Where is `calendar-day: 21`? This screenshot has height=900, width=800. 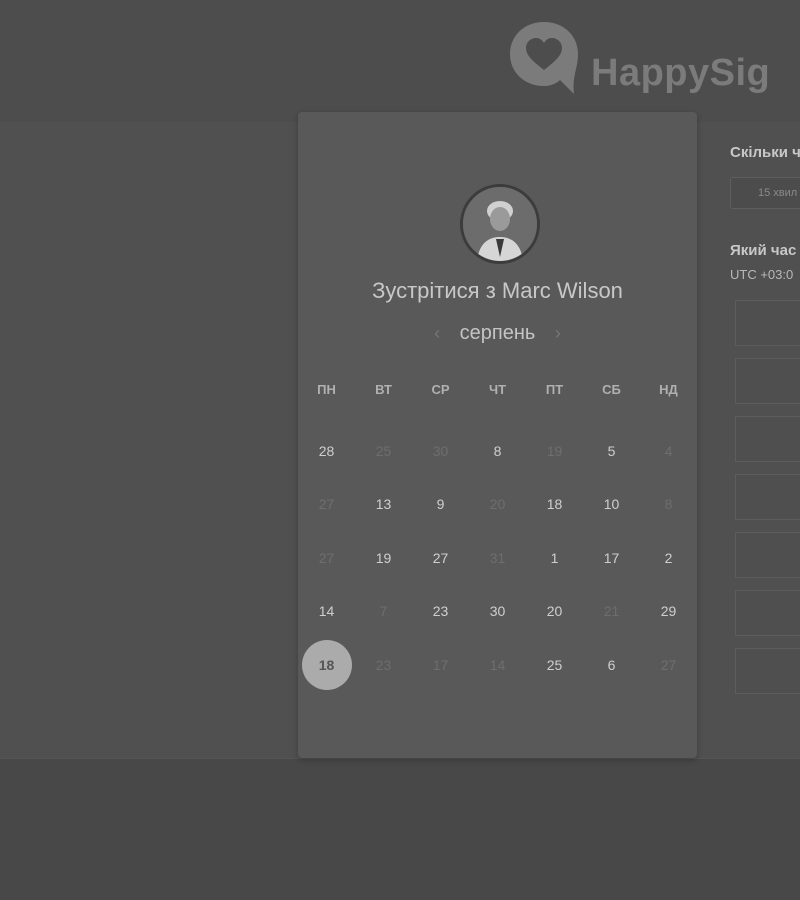 calendar-day: 21 is located at coordinates (611, 612).